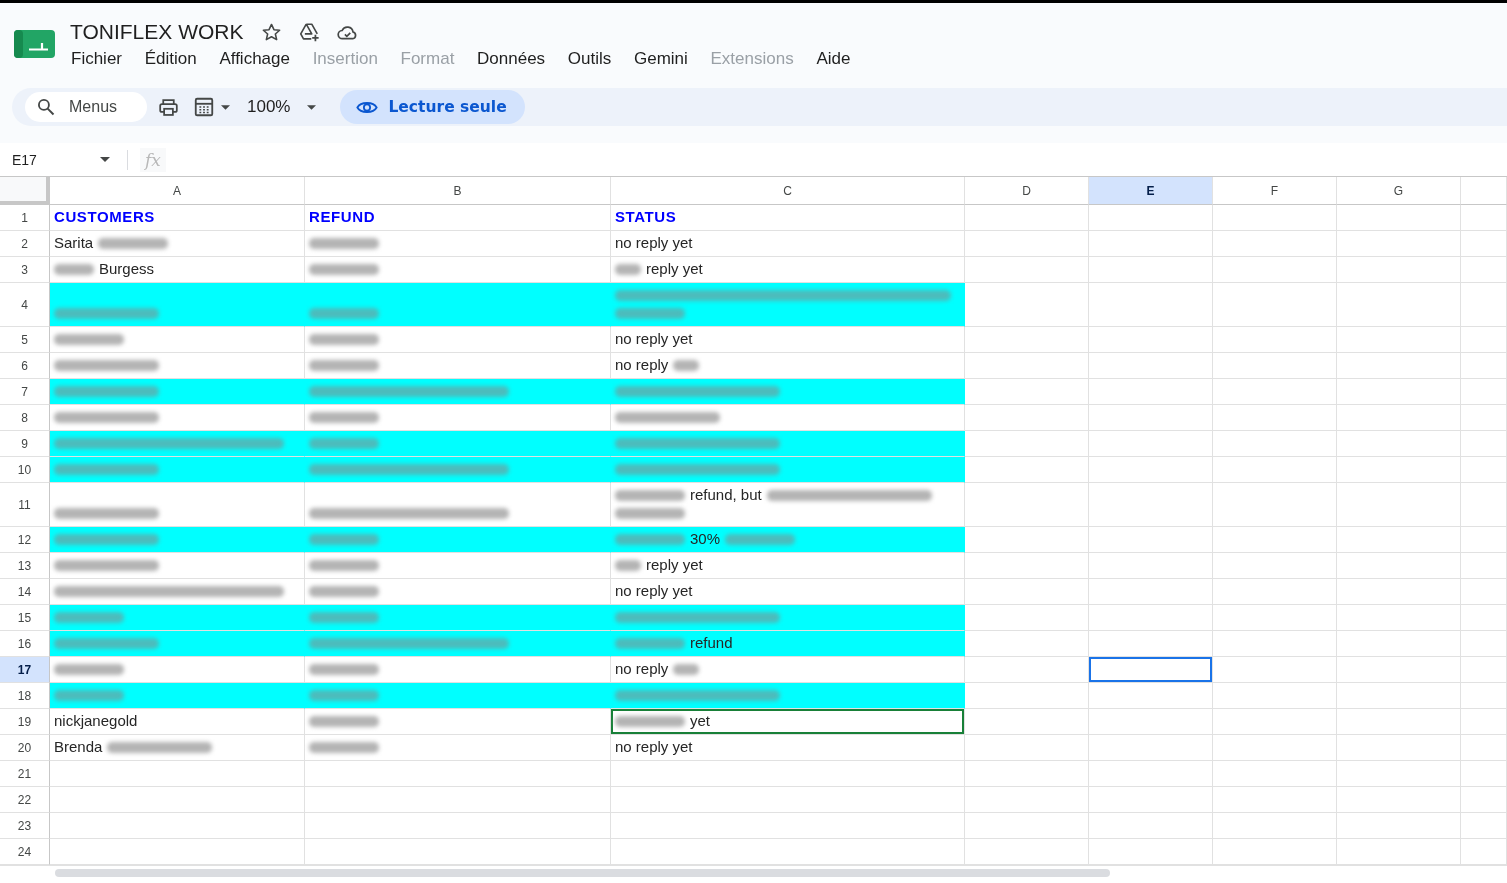  Describe the element at coordinates (25, 505) in the screenshot. I see `row-number: 11` at that location.